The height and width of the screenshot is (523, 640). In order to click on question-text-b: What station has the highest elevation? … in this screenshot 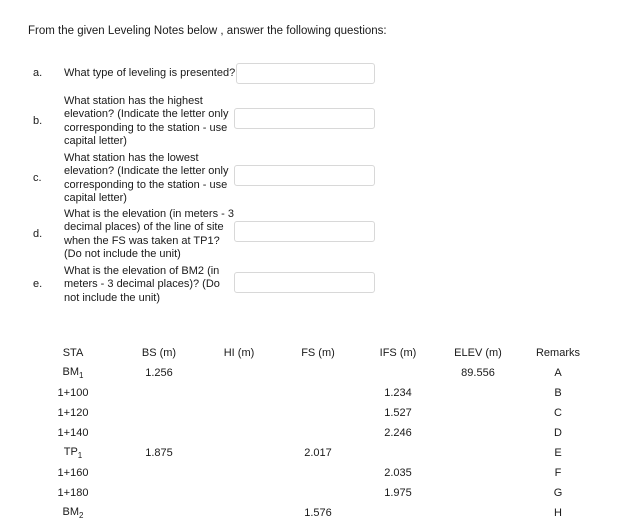, I will do `click(146, 121)`.